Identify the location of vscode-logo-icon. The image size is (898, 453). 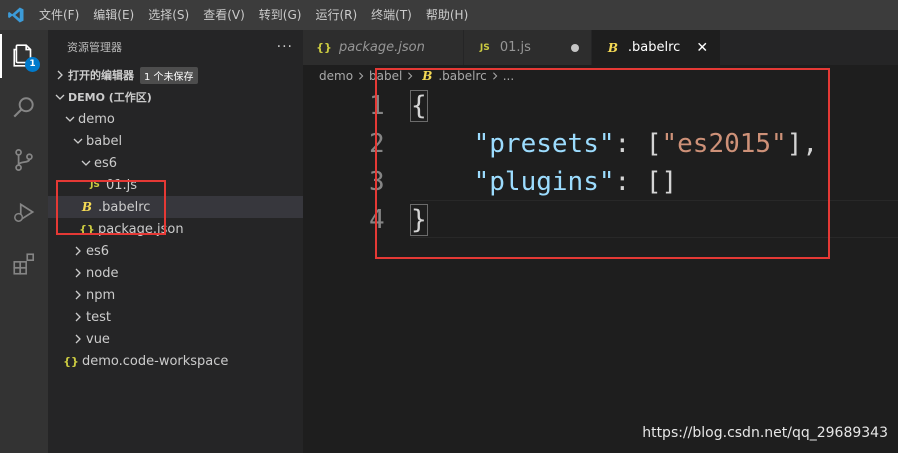
(16, 15).